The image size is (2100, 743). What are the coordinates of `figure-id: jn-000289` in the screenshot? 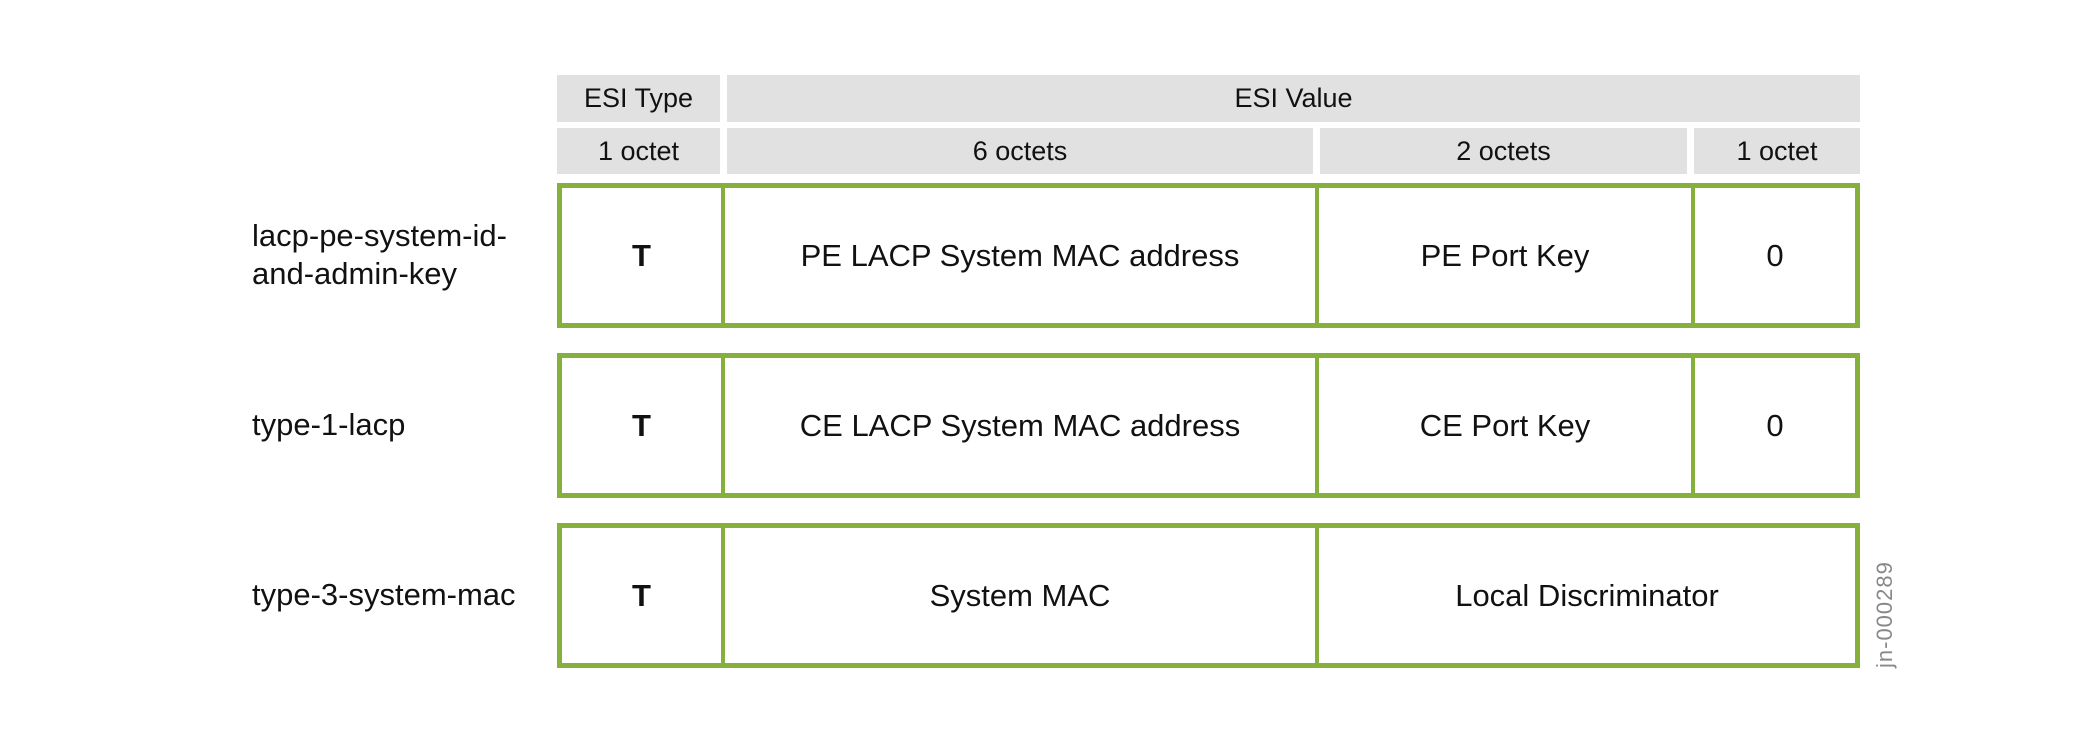 It's located at (1884, 614).